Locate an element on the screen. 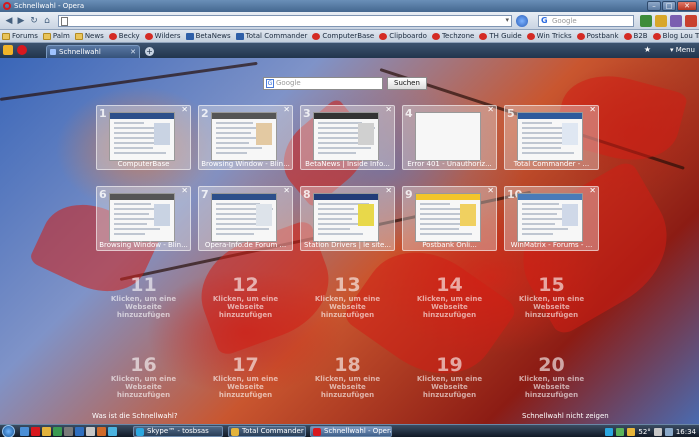 This screenshot has height=437, width=699. bookmark-item: BetaNews is located at coordinates (208, 36).